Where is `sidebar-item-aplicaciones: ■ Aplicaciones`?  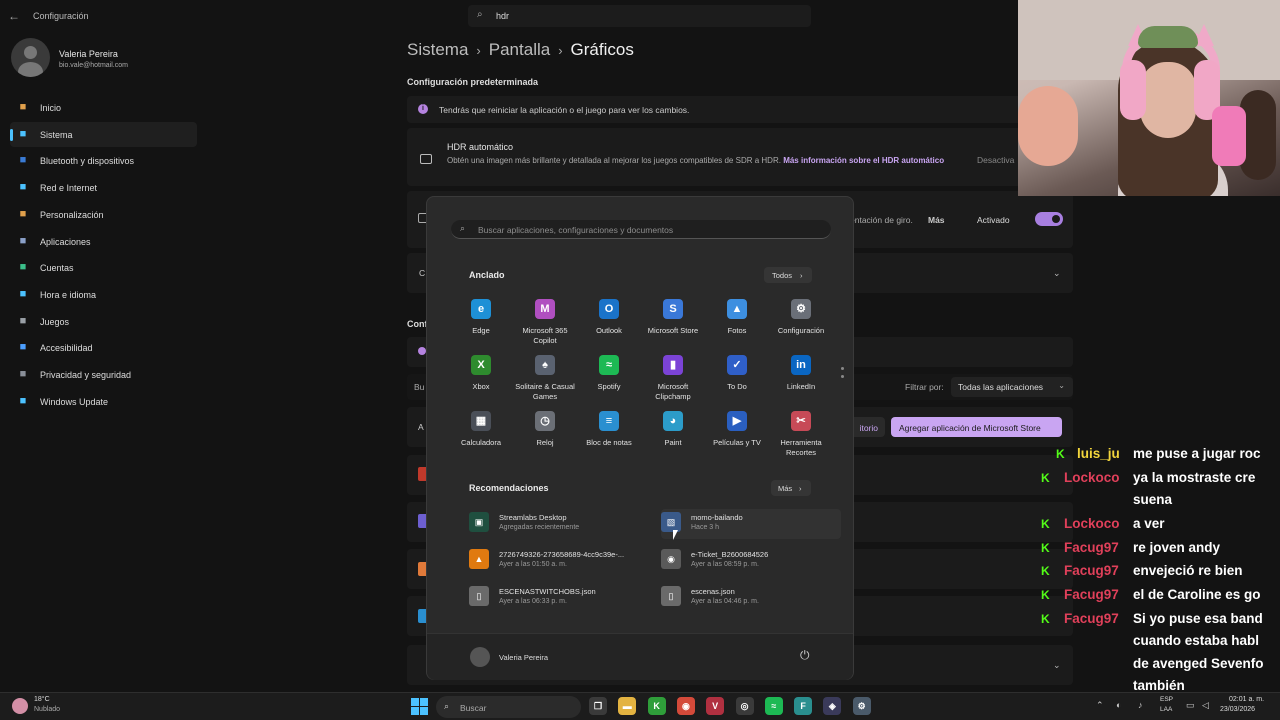 sidebar-item-aplicaciones: ■ Aplicaciones is located at coordinates (103, 241).